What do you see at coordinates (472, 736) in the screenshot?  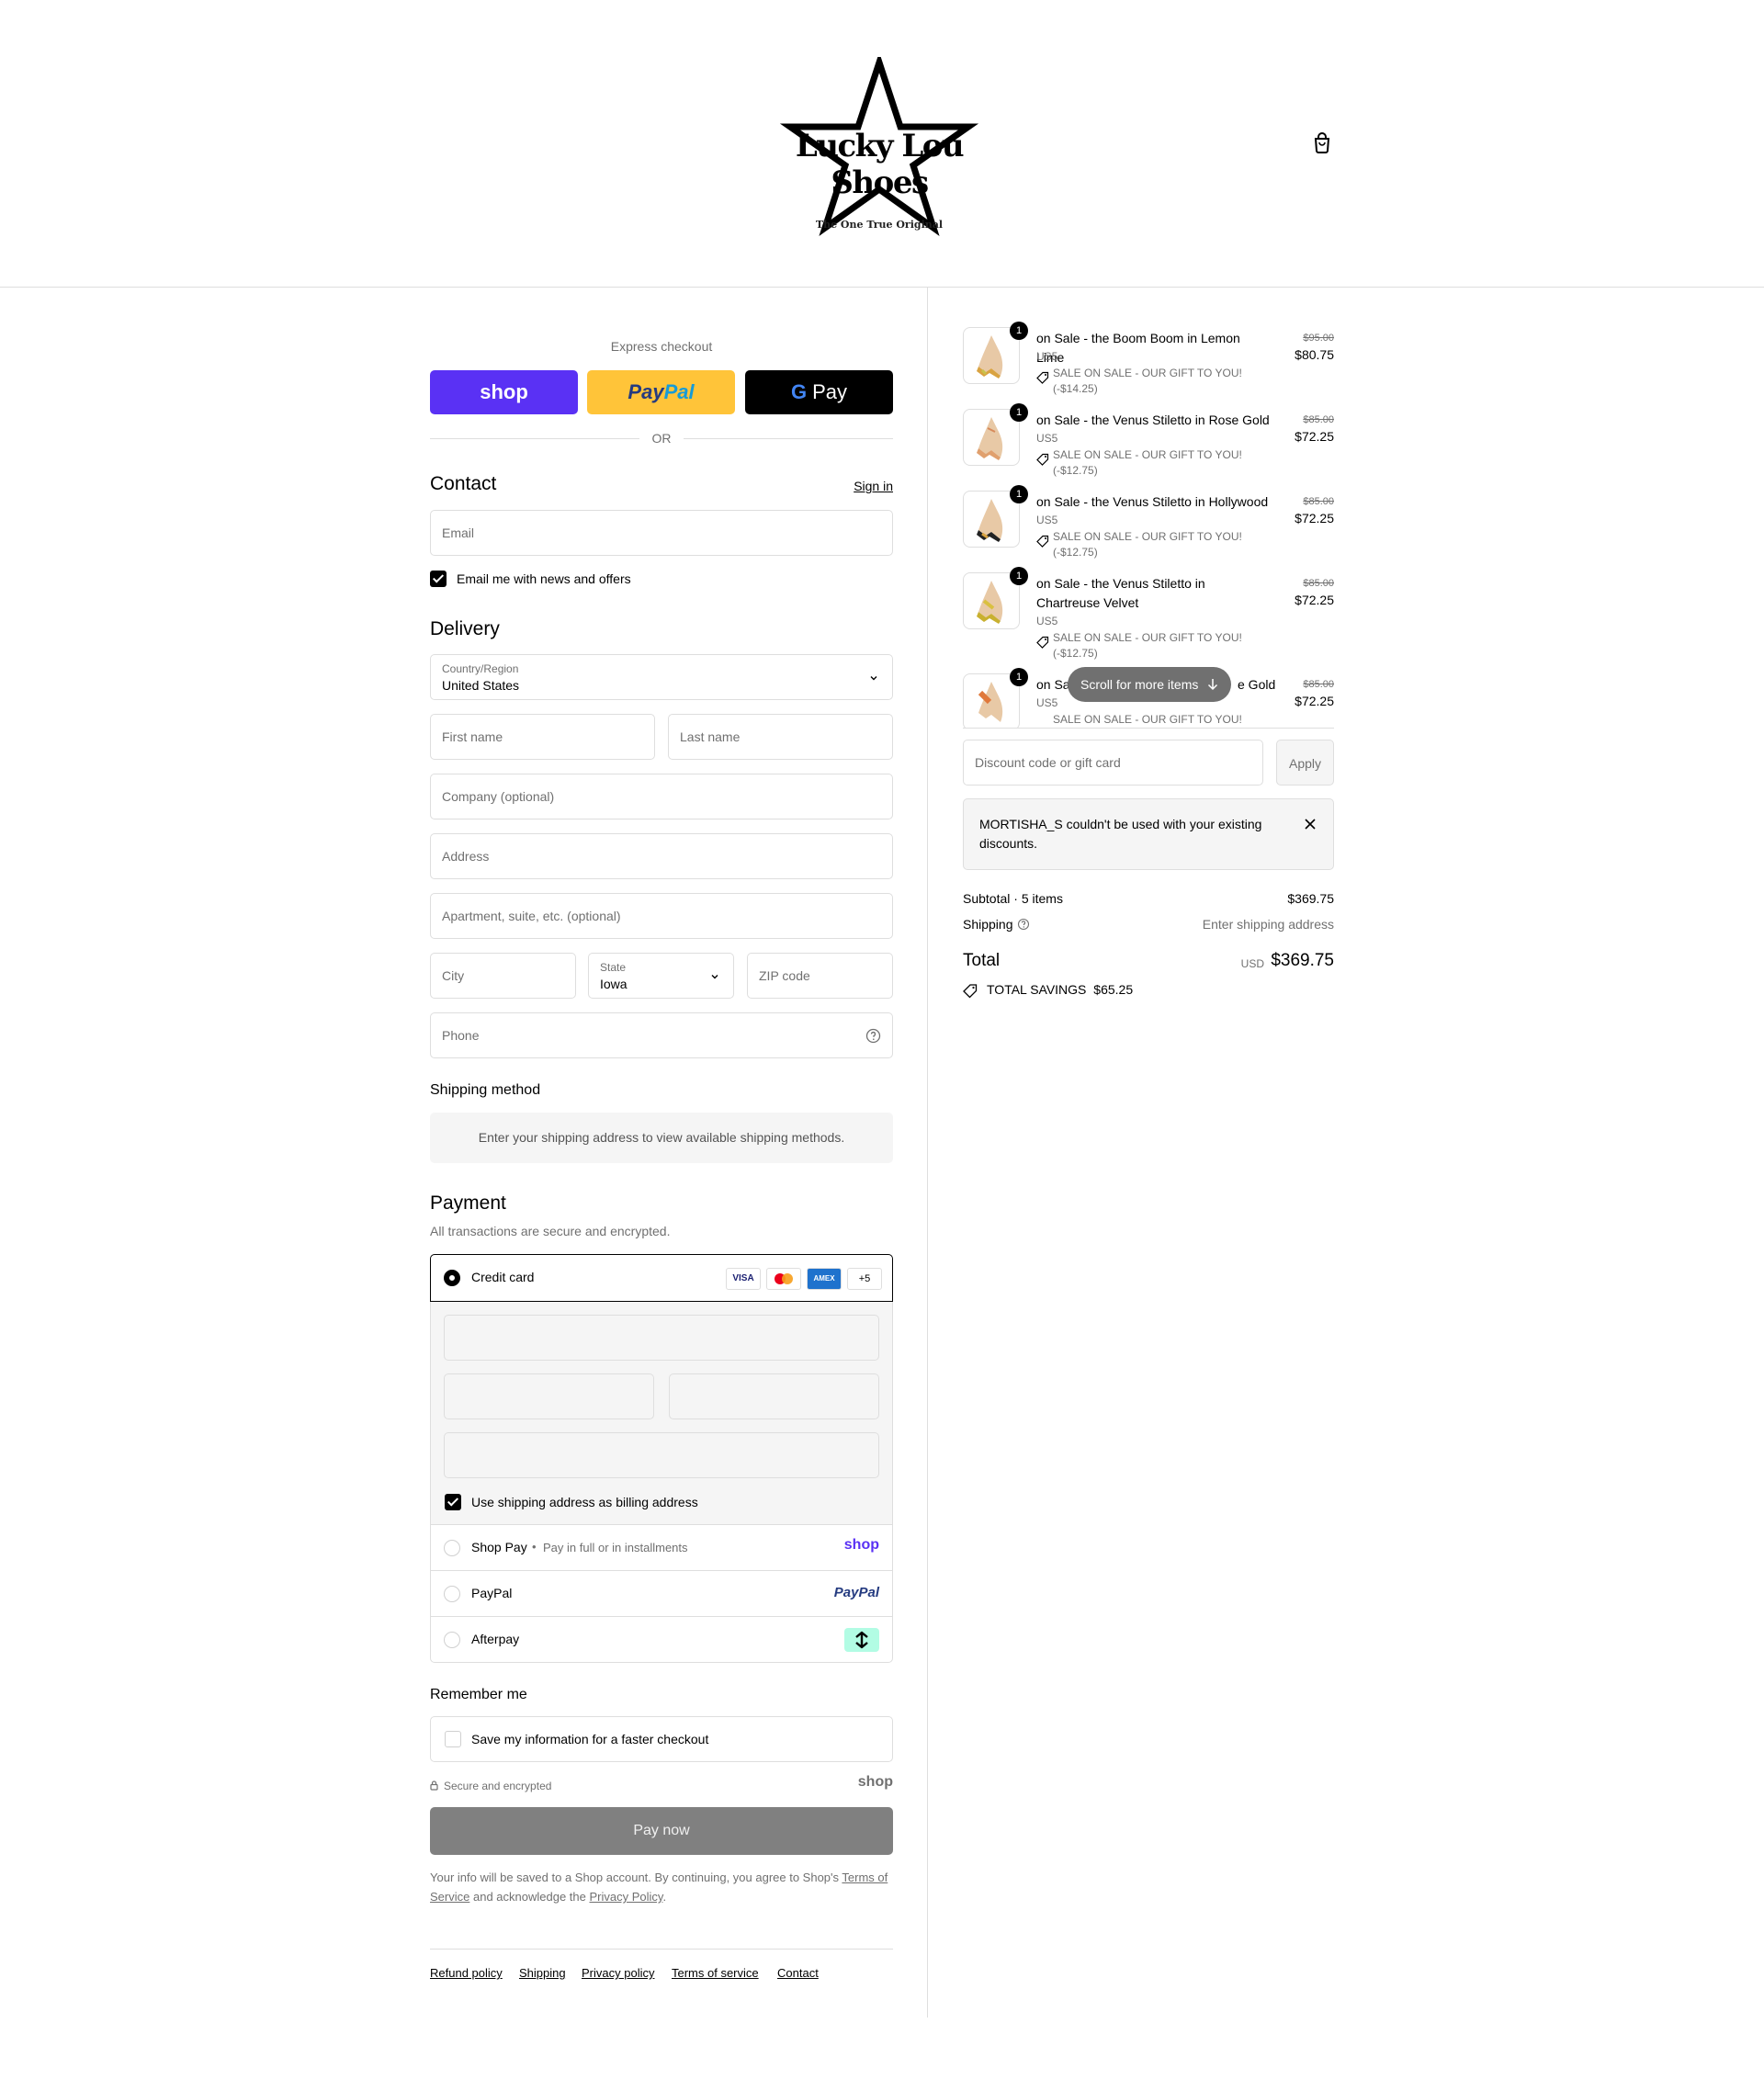 I see `first-name-placeholder: First name` at bounding box center [472, 736].